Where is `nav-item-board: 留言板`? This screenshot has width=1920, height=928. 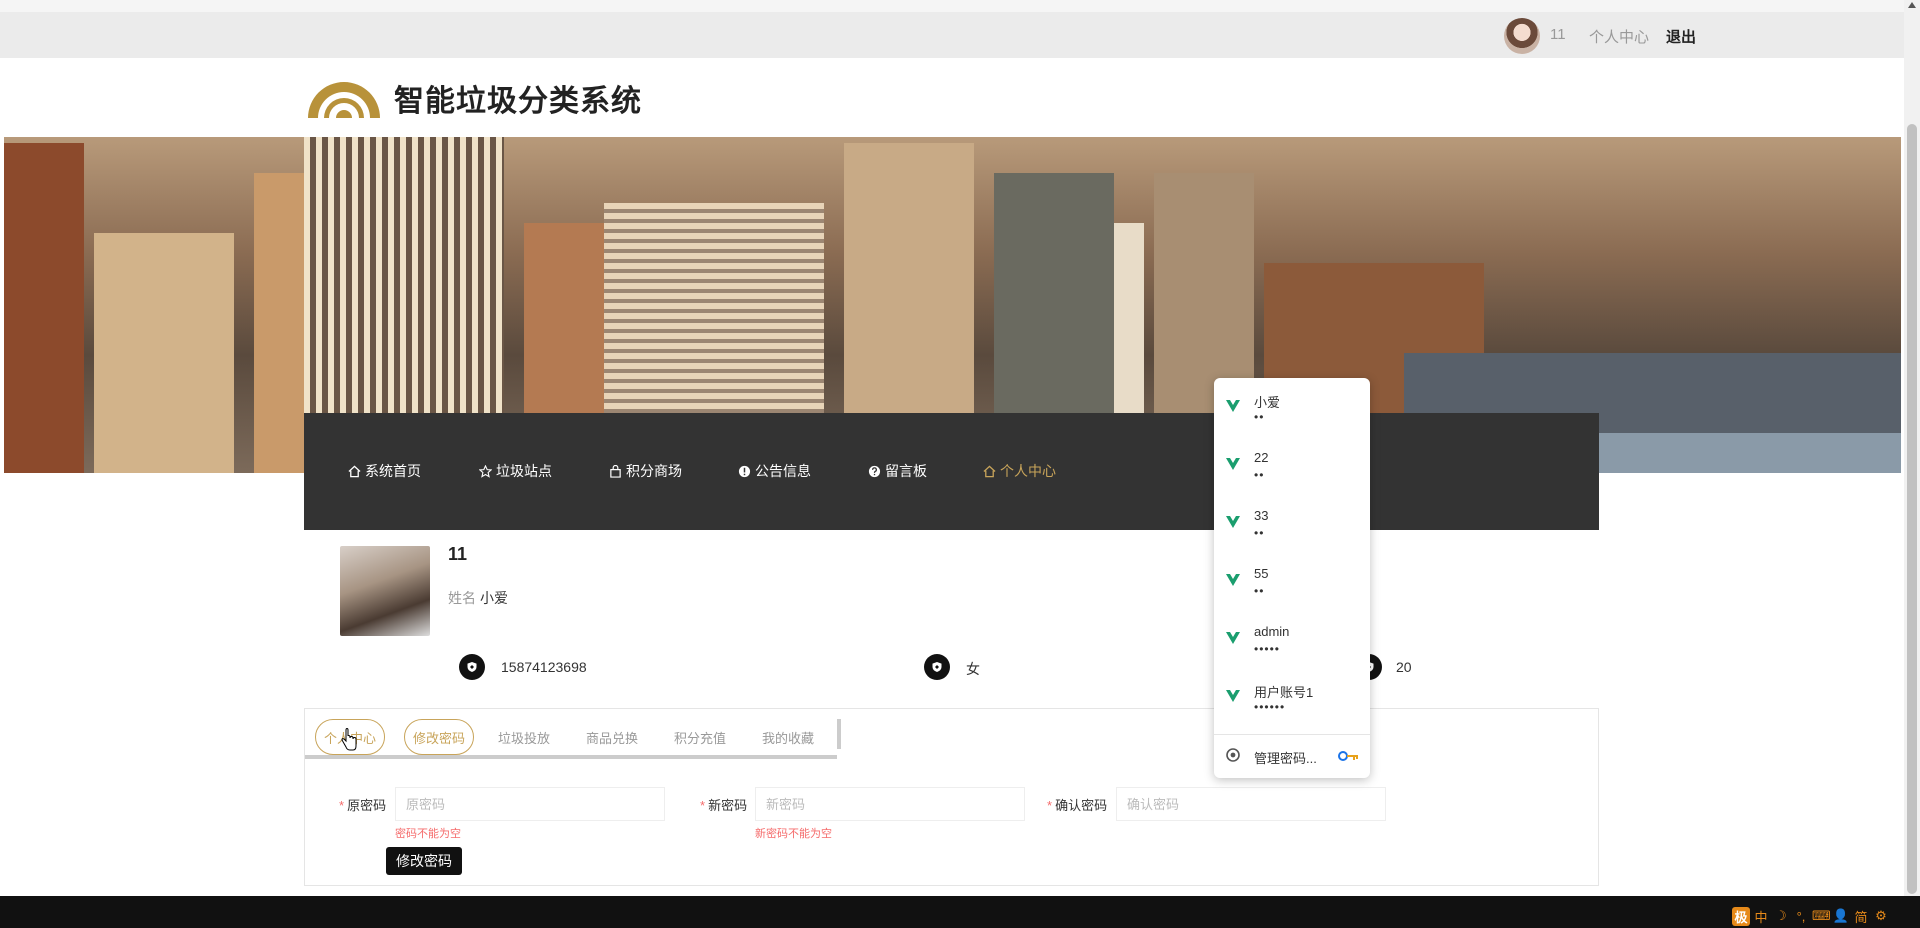 nav-item-board: 留言板 is located at coordinates (897, 471).